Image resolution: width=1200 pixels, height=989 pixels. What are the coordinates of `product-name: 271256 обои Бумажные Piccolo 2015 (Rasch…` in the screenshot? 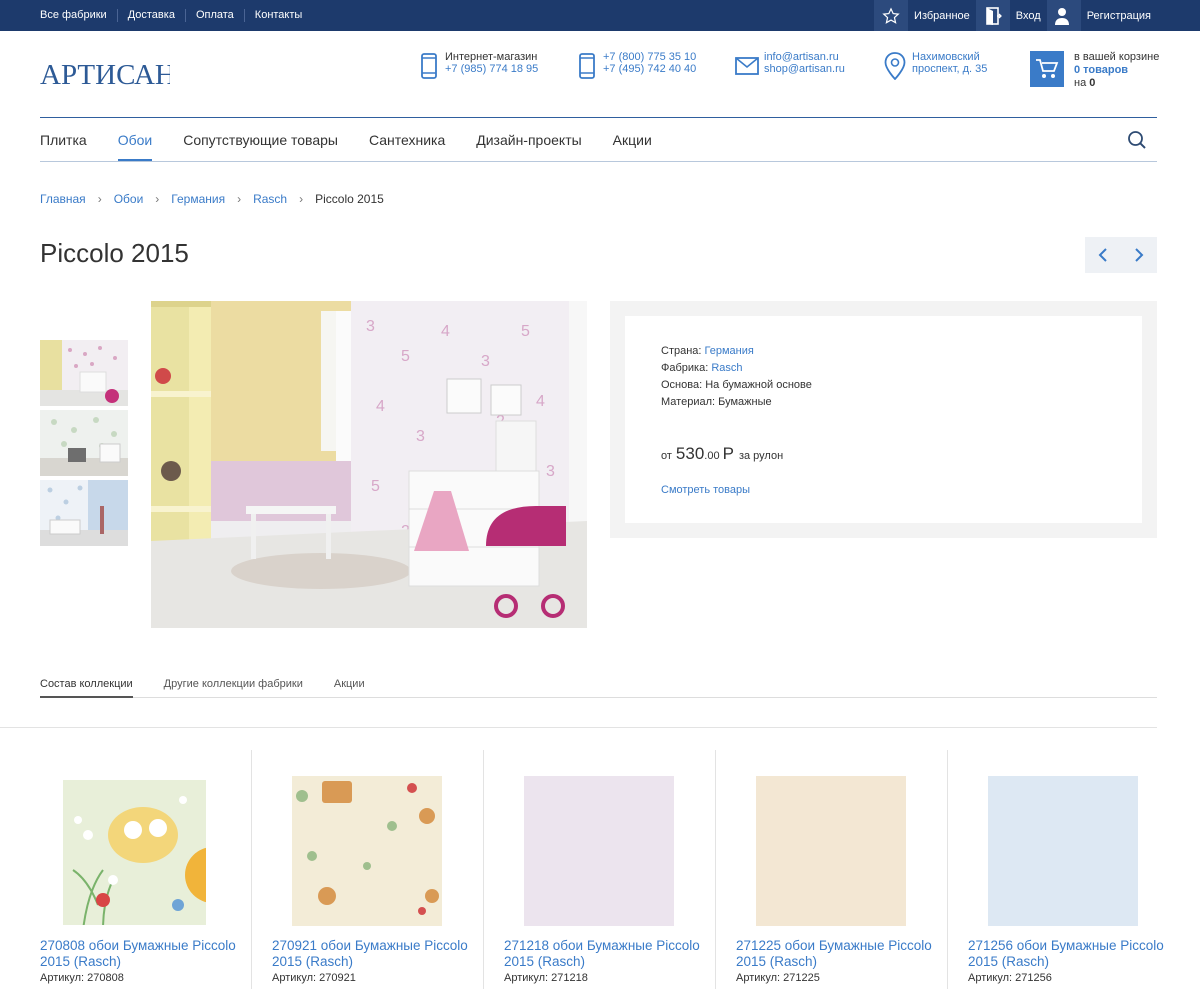 It's located at (1068, 954).